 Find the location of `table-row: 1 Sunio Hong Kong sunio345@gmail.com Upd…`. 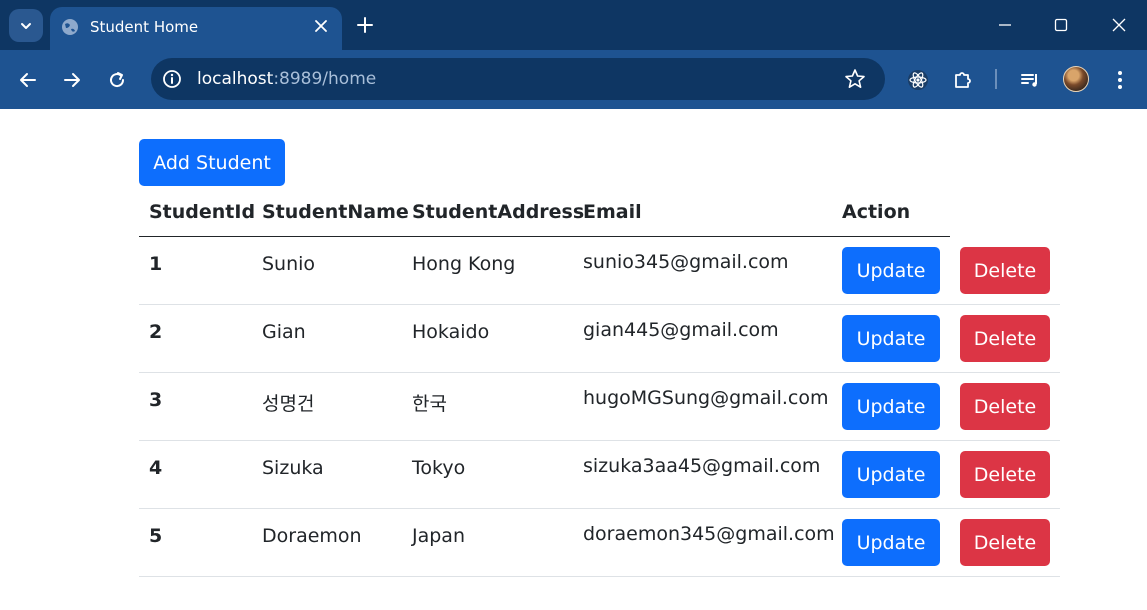

table-row: 1 Sunio Hong Kong sunio345@gmail.com Upd… is located at coordinates (599, 271).